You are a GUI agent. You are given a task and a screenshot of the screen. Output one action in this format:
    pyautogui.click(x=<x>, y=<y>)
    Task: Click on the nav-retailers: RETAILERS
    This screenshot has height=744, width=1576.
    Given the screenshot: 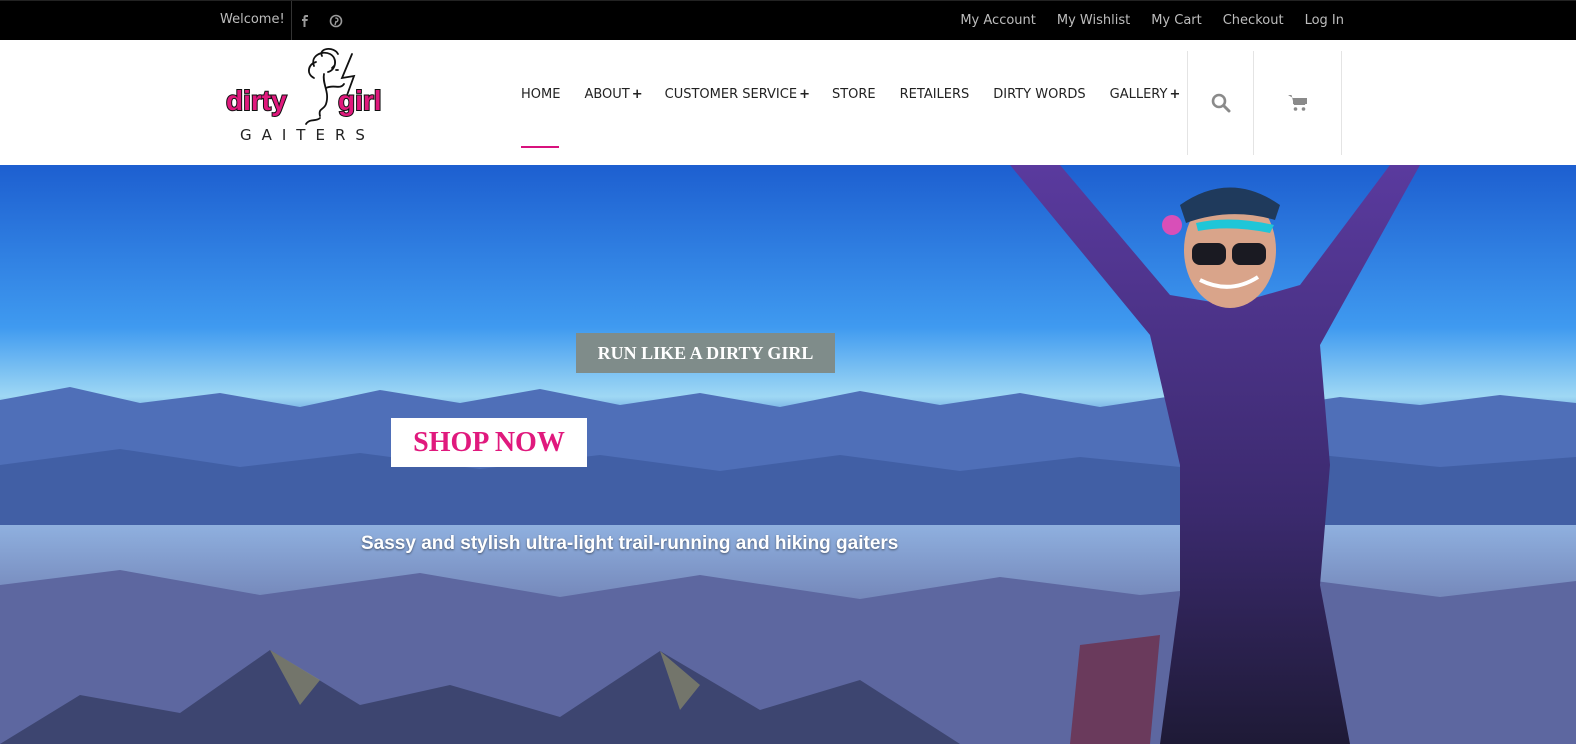 What is the action you would take?
    pyautogui.click(x=936, y=94)
    